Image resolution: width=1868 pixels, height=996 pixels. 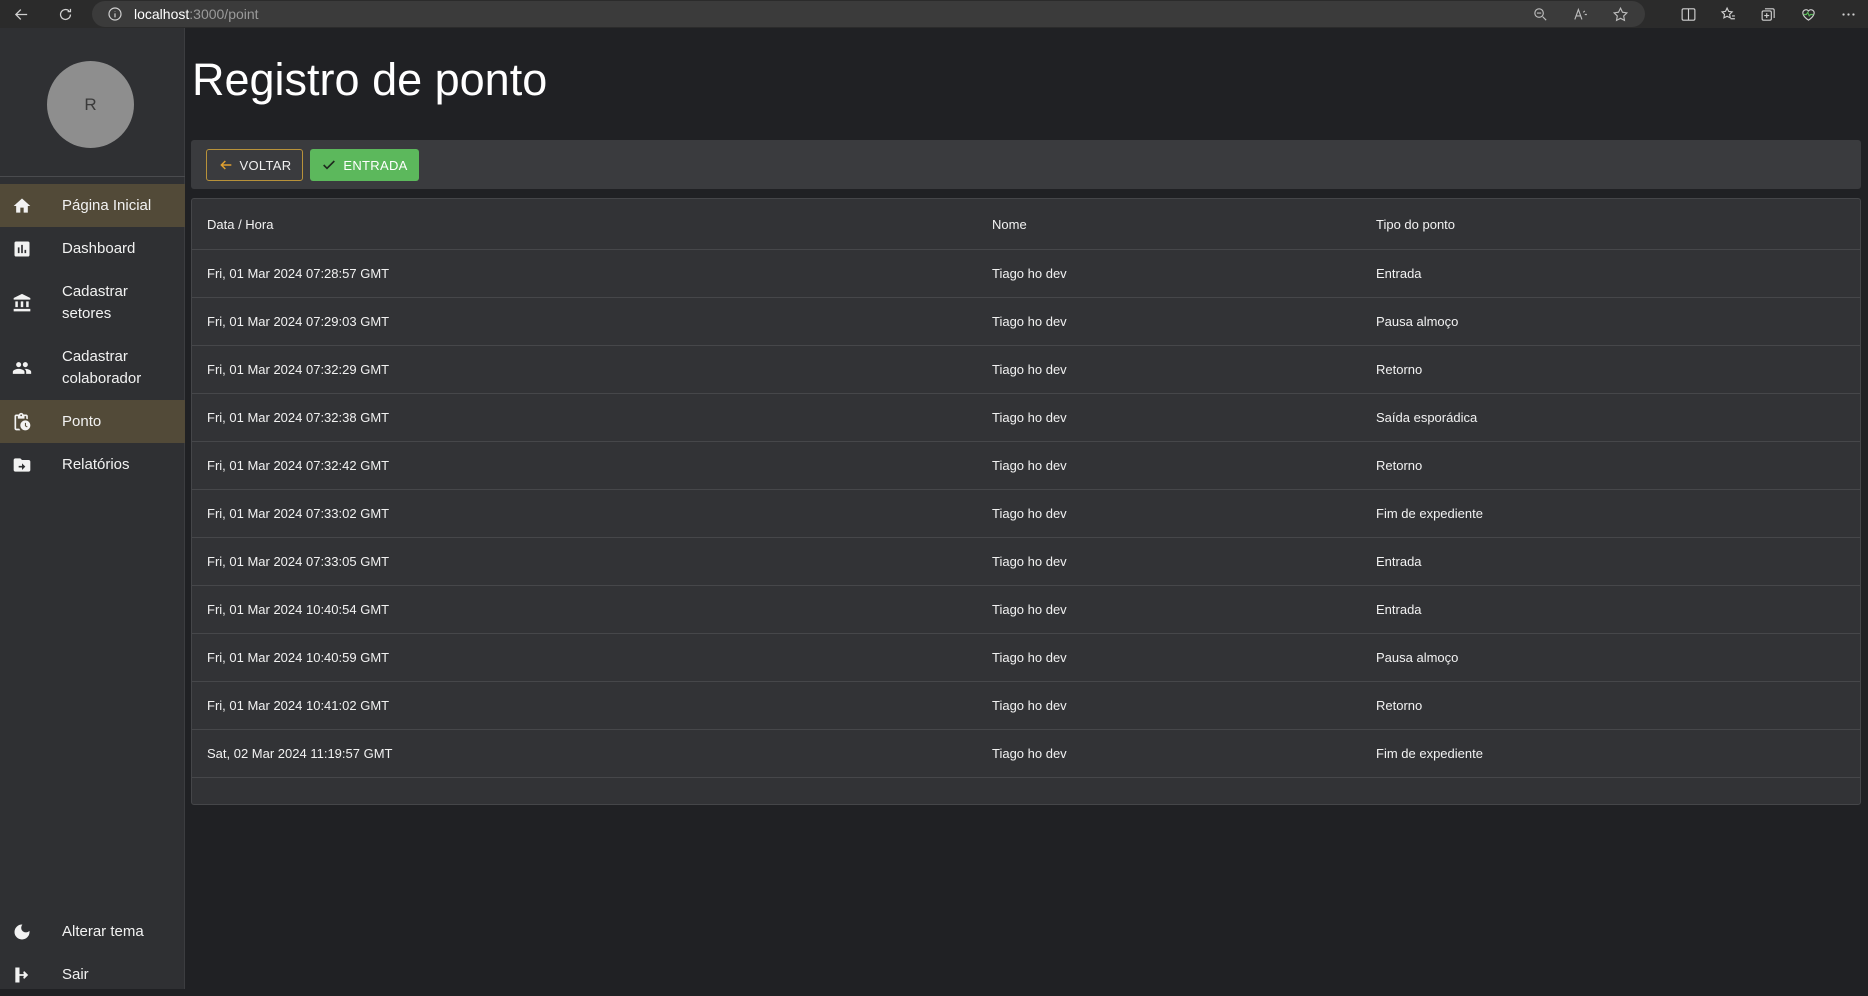 What do you see at coordinates (298, 465) in the screenshot?
I see `cell-date: Fri, 01 Mar 2024 07:32:42 GMT` at bounding box center [298, 465].